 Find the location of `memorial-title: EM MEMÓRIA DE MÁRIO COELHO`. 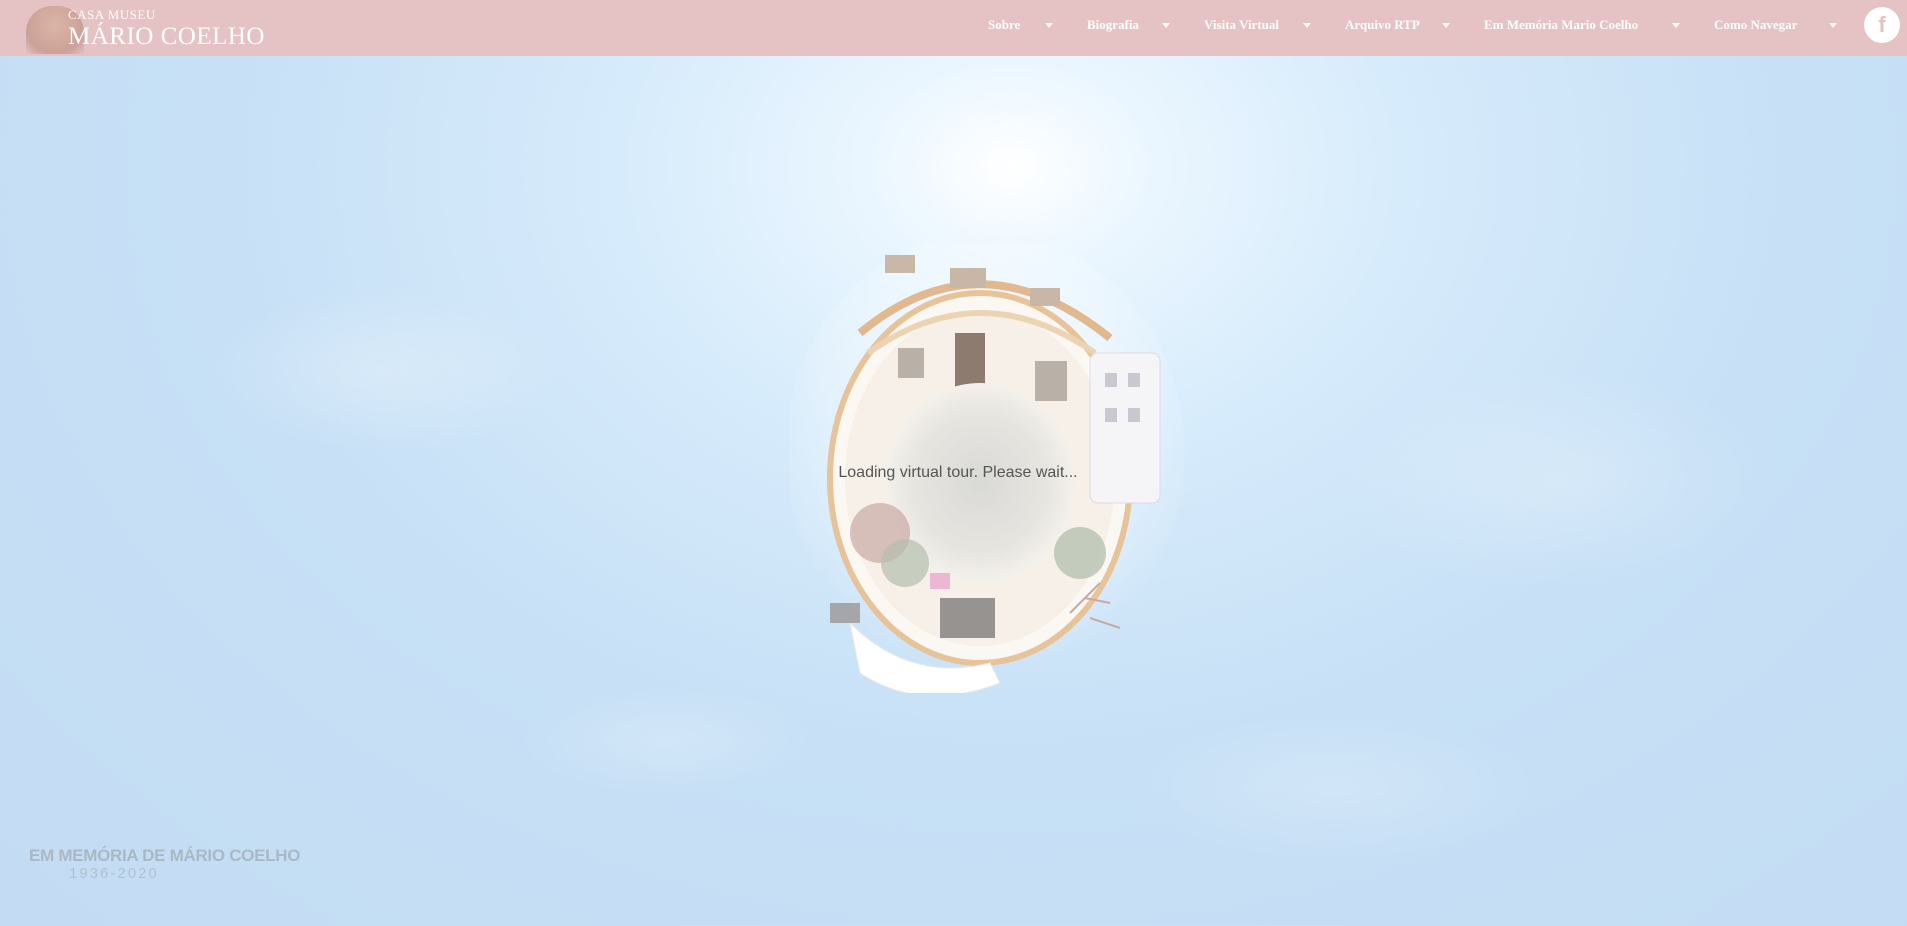

memorial-title: EM MEMÓRIA DE MÁRIO COELHO is located at coordinates (165, 855).